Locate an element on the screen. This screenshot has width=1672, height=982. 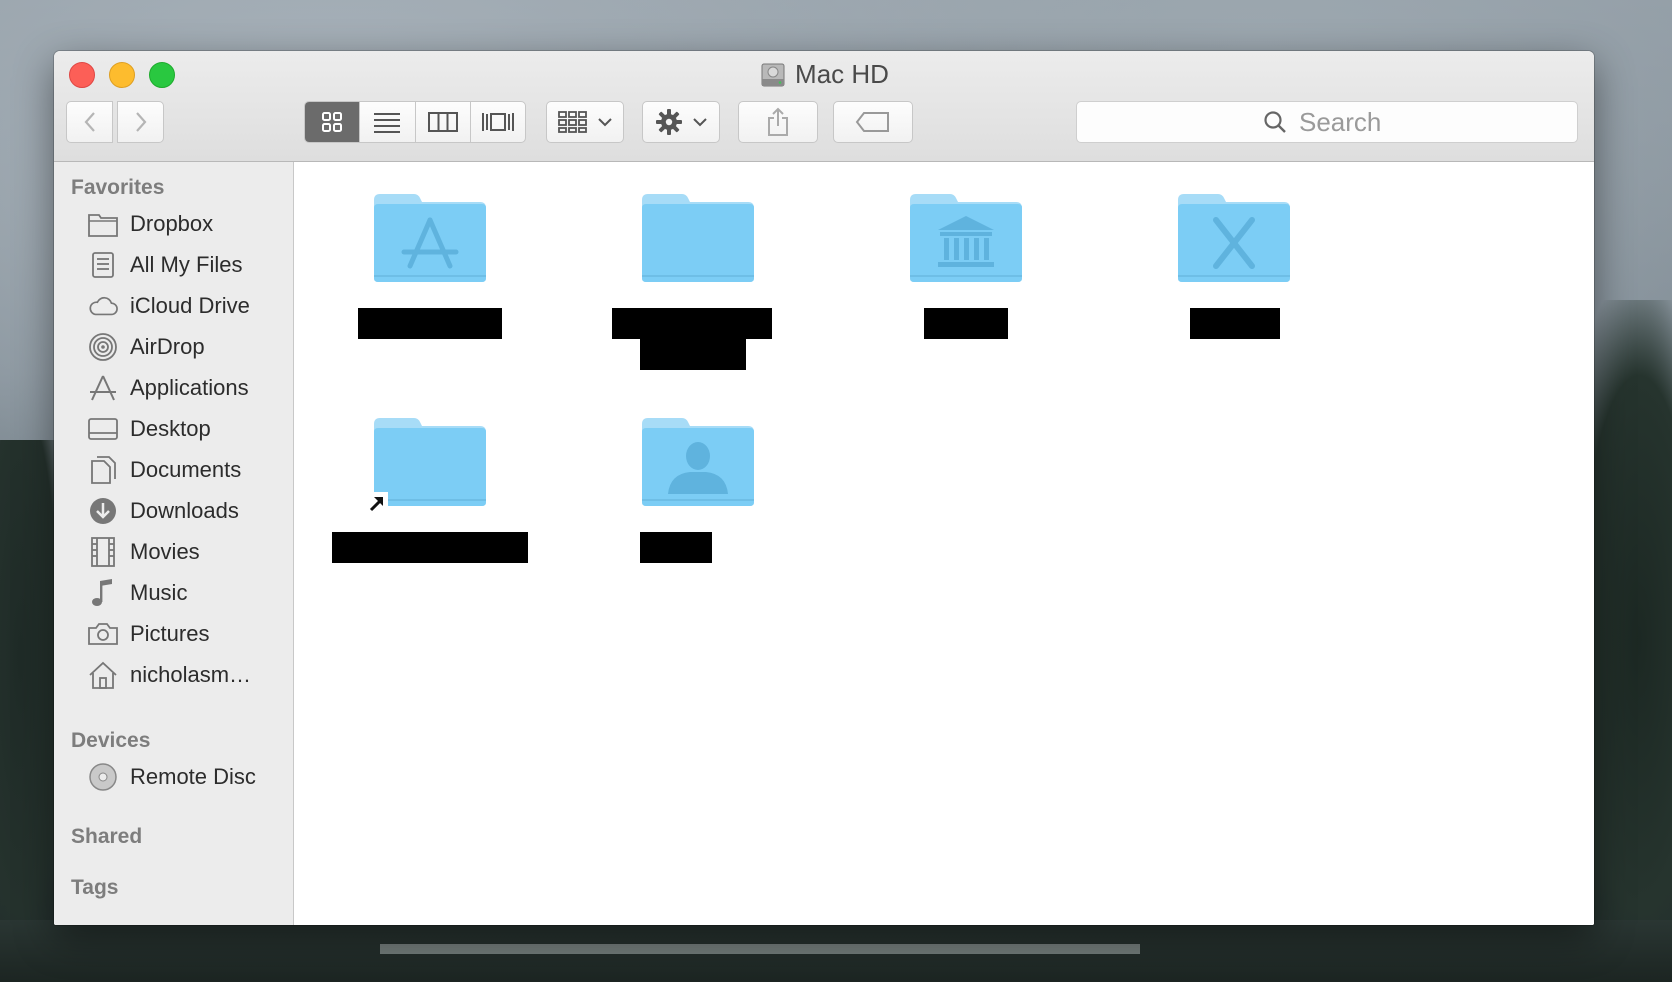
share-button is located at coordinates (778, 122).